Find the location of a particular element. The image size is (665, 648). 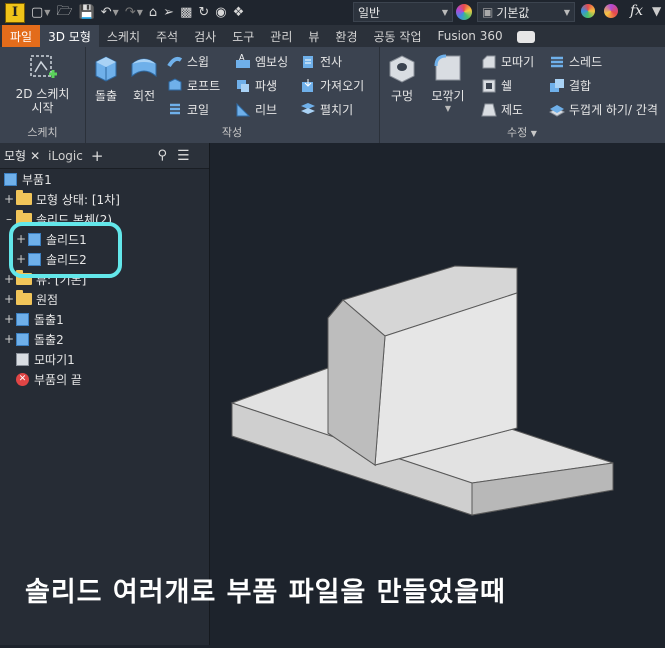

tree-item-end-of-part: ✕ 부품의 끝 is located at coordinates (49, 379).